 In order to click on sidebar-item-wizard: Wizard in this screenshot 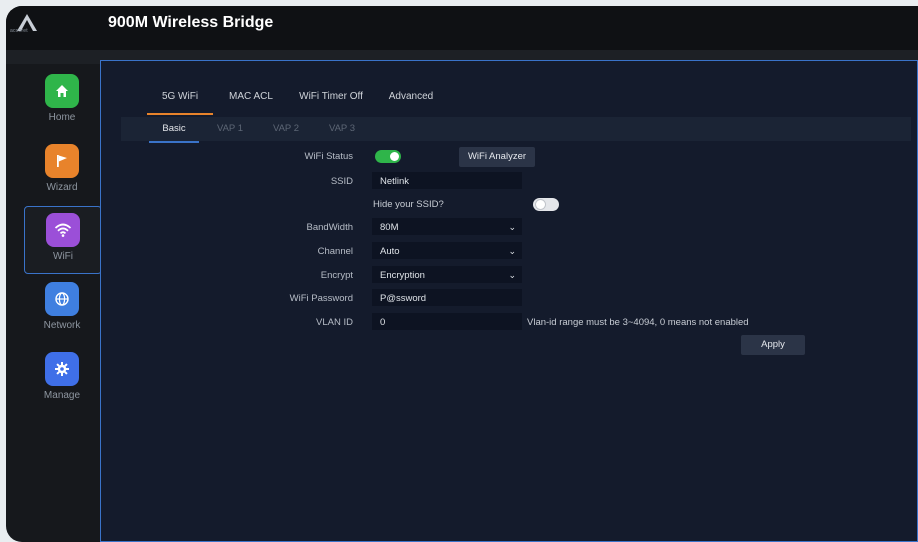, I will do `click(62, 171)`.